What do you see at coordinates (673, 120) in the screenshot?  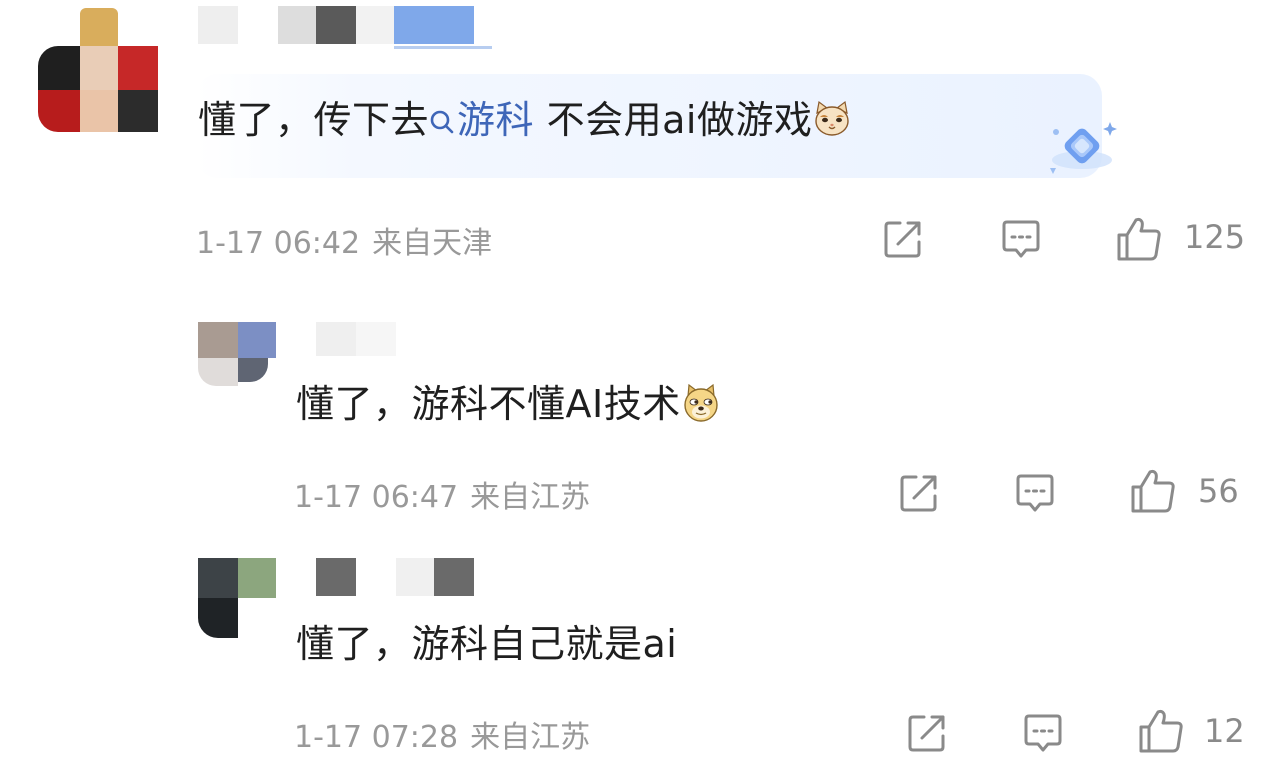 I see `comment-text-suffix: 不会用ai做游戏` at bounding box center [673, 120].